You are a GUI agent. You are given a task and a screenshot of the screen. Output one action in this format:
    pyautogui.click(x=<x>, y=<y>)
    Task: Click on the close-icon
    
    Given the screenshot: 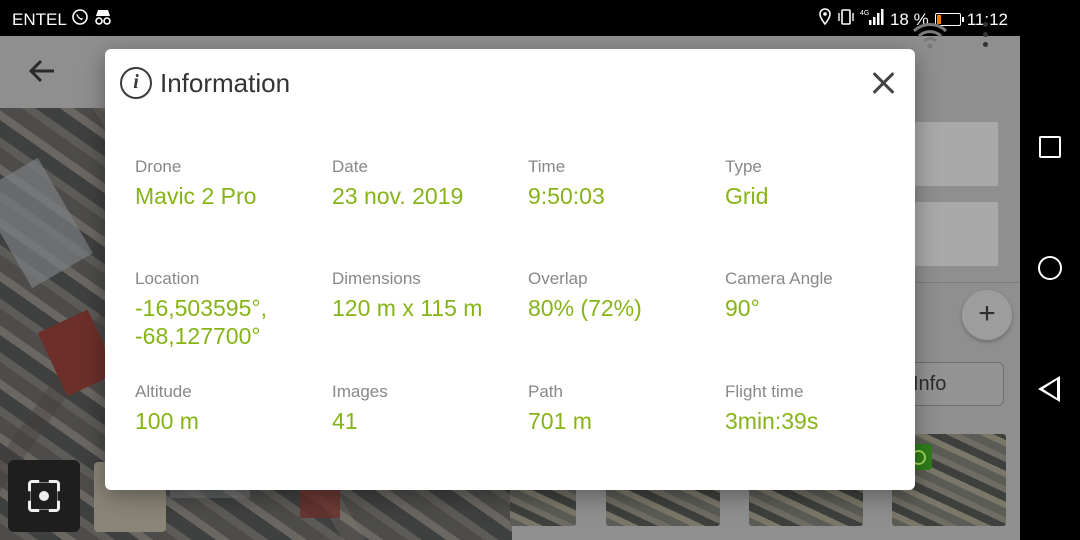 What is the action you would take?
    pyautogui.click(x=884, y=84)
    